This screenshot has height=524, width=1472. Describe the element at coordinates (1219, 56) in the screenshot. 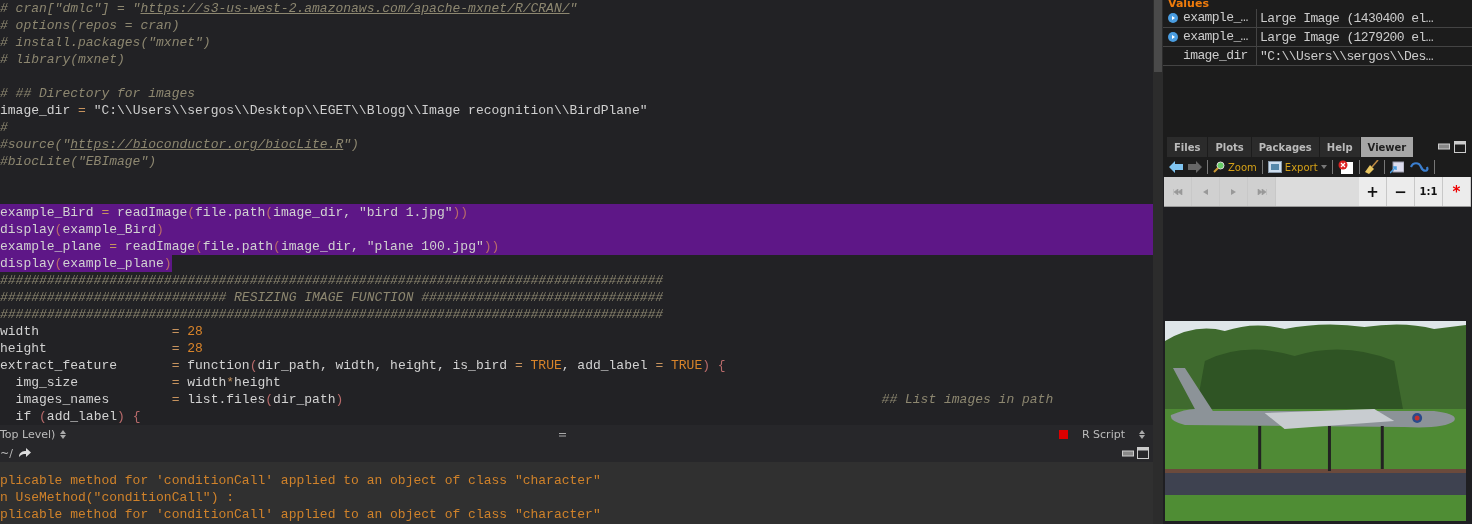

I see `variable-name: image_dir` at that location.